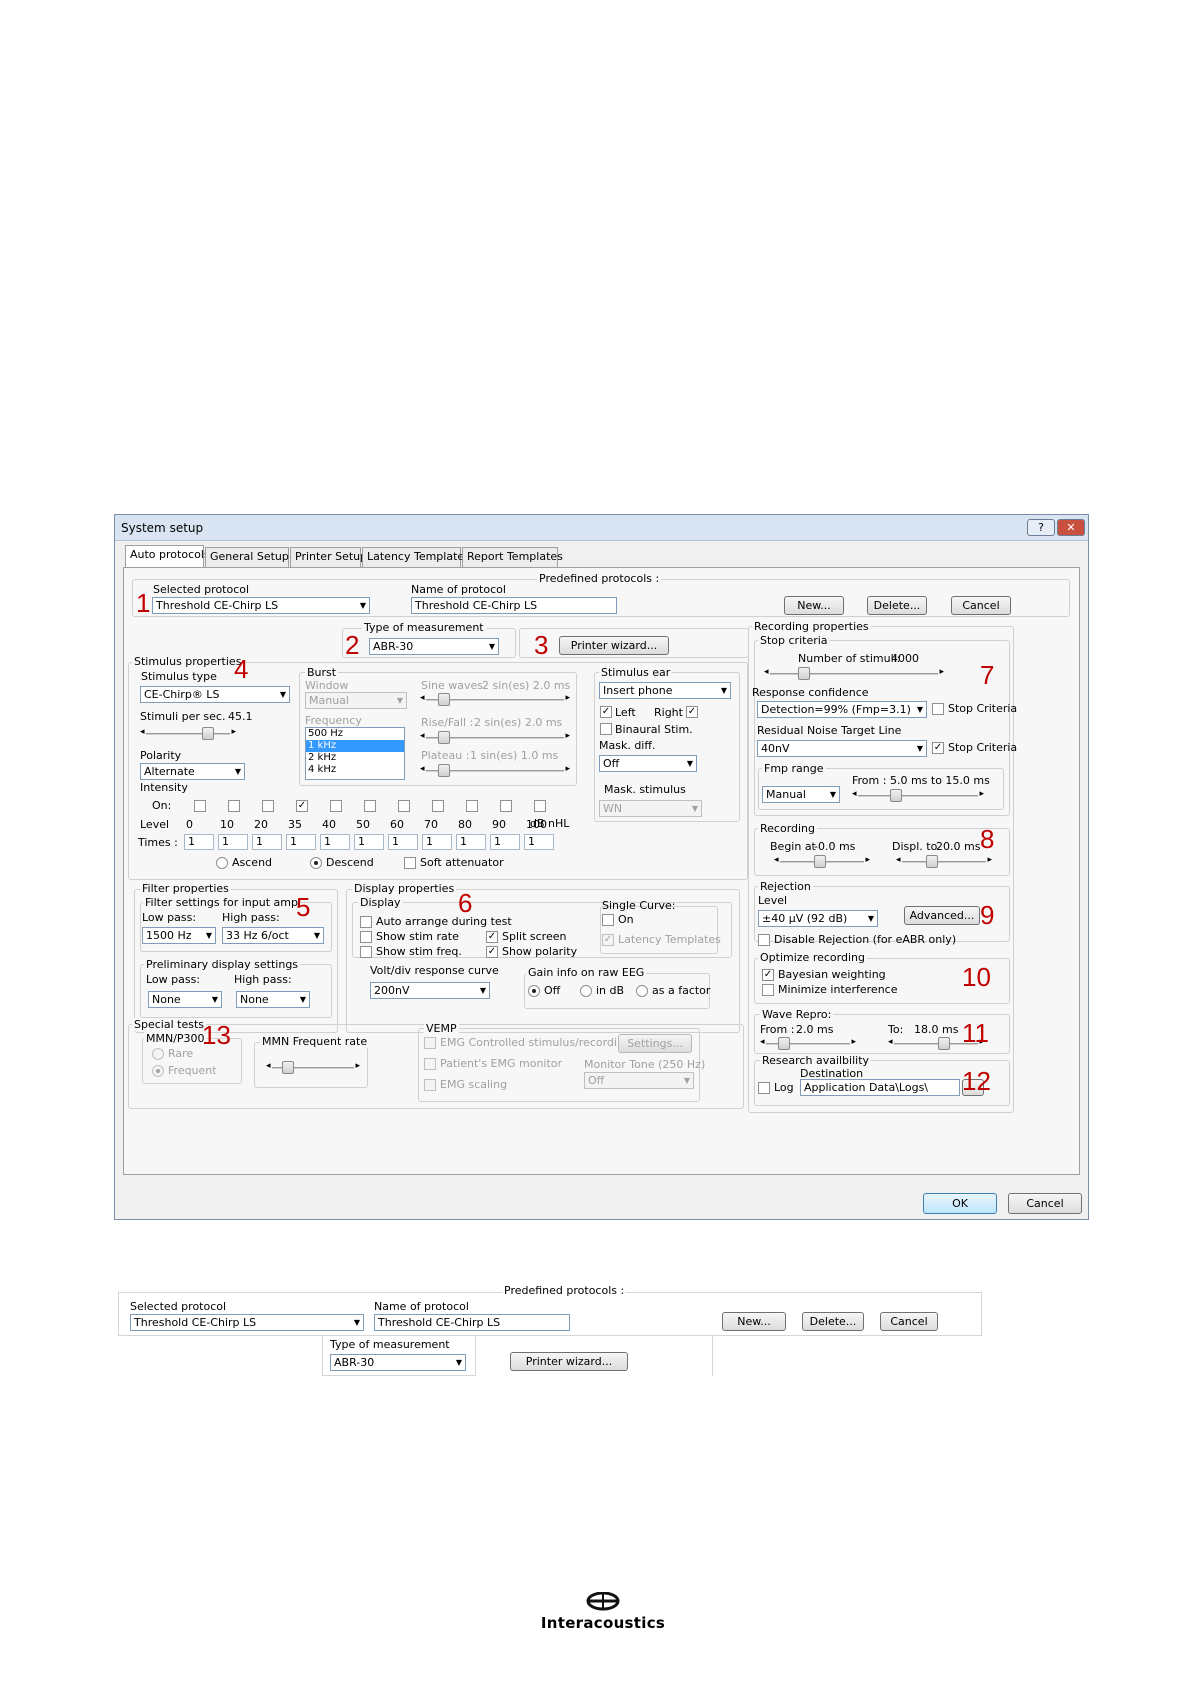  What do you see at coordinates (512, 557) in the screenshot?
I see `tab-report-templates: Report Templates` at bounding box center [512, 557].